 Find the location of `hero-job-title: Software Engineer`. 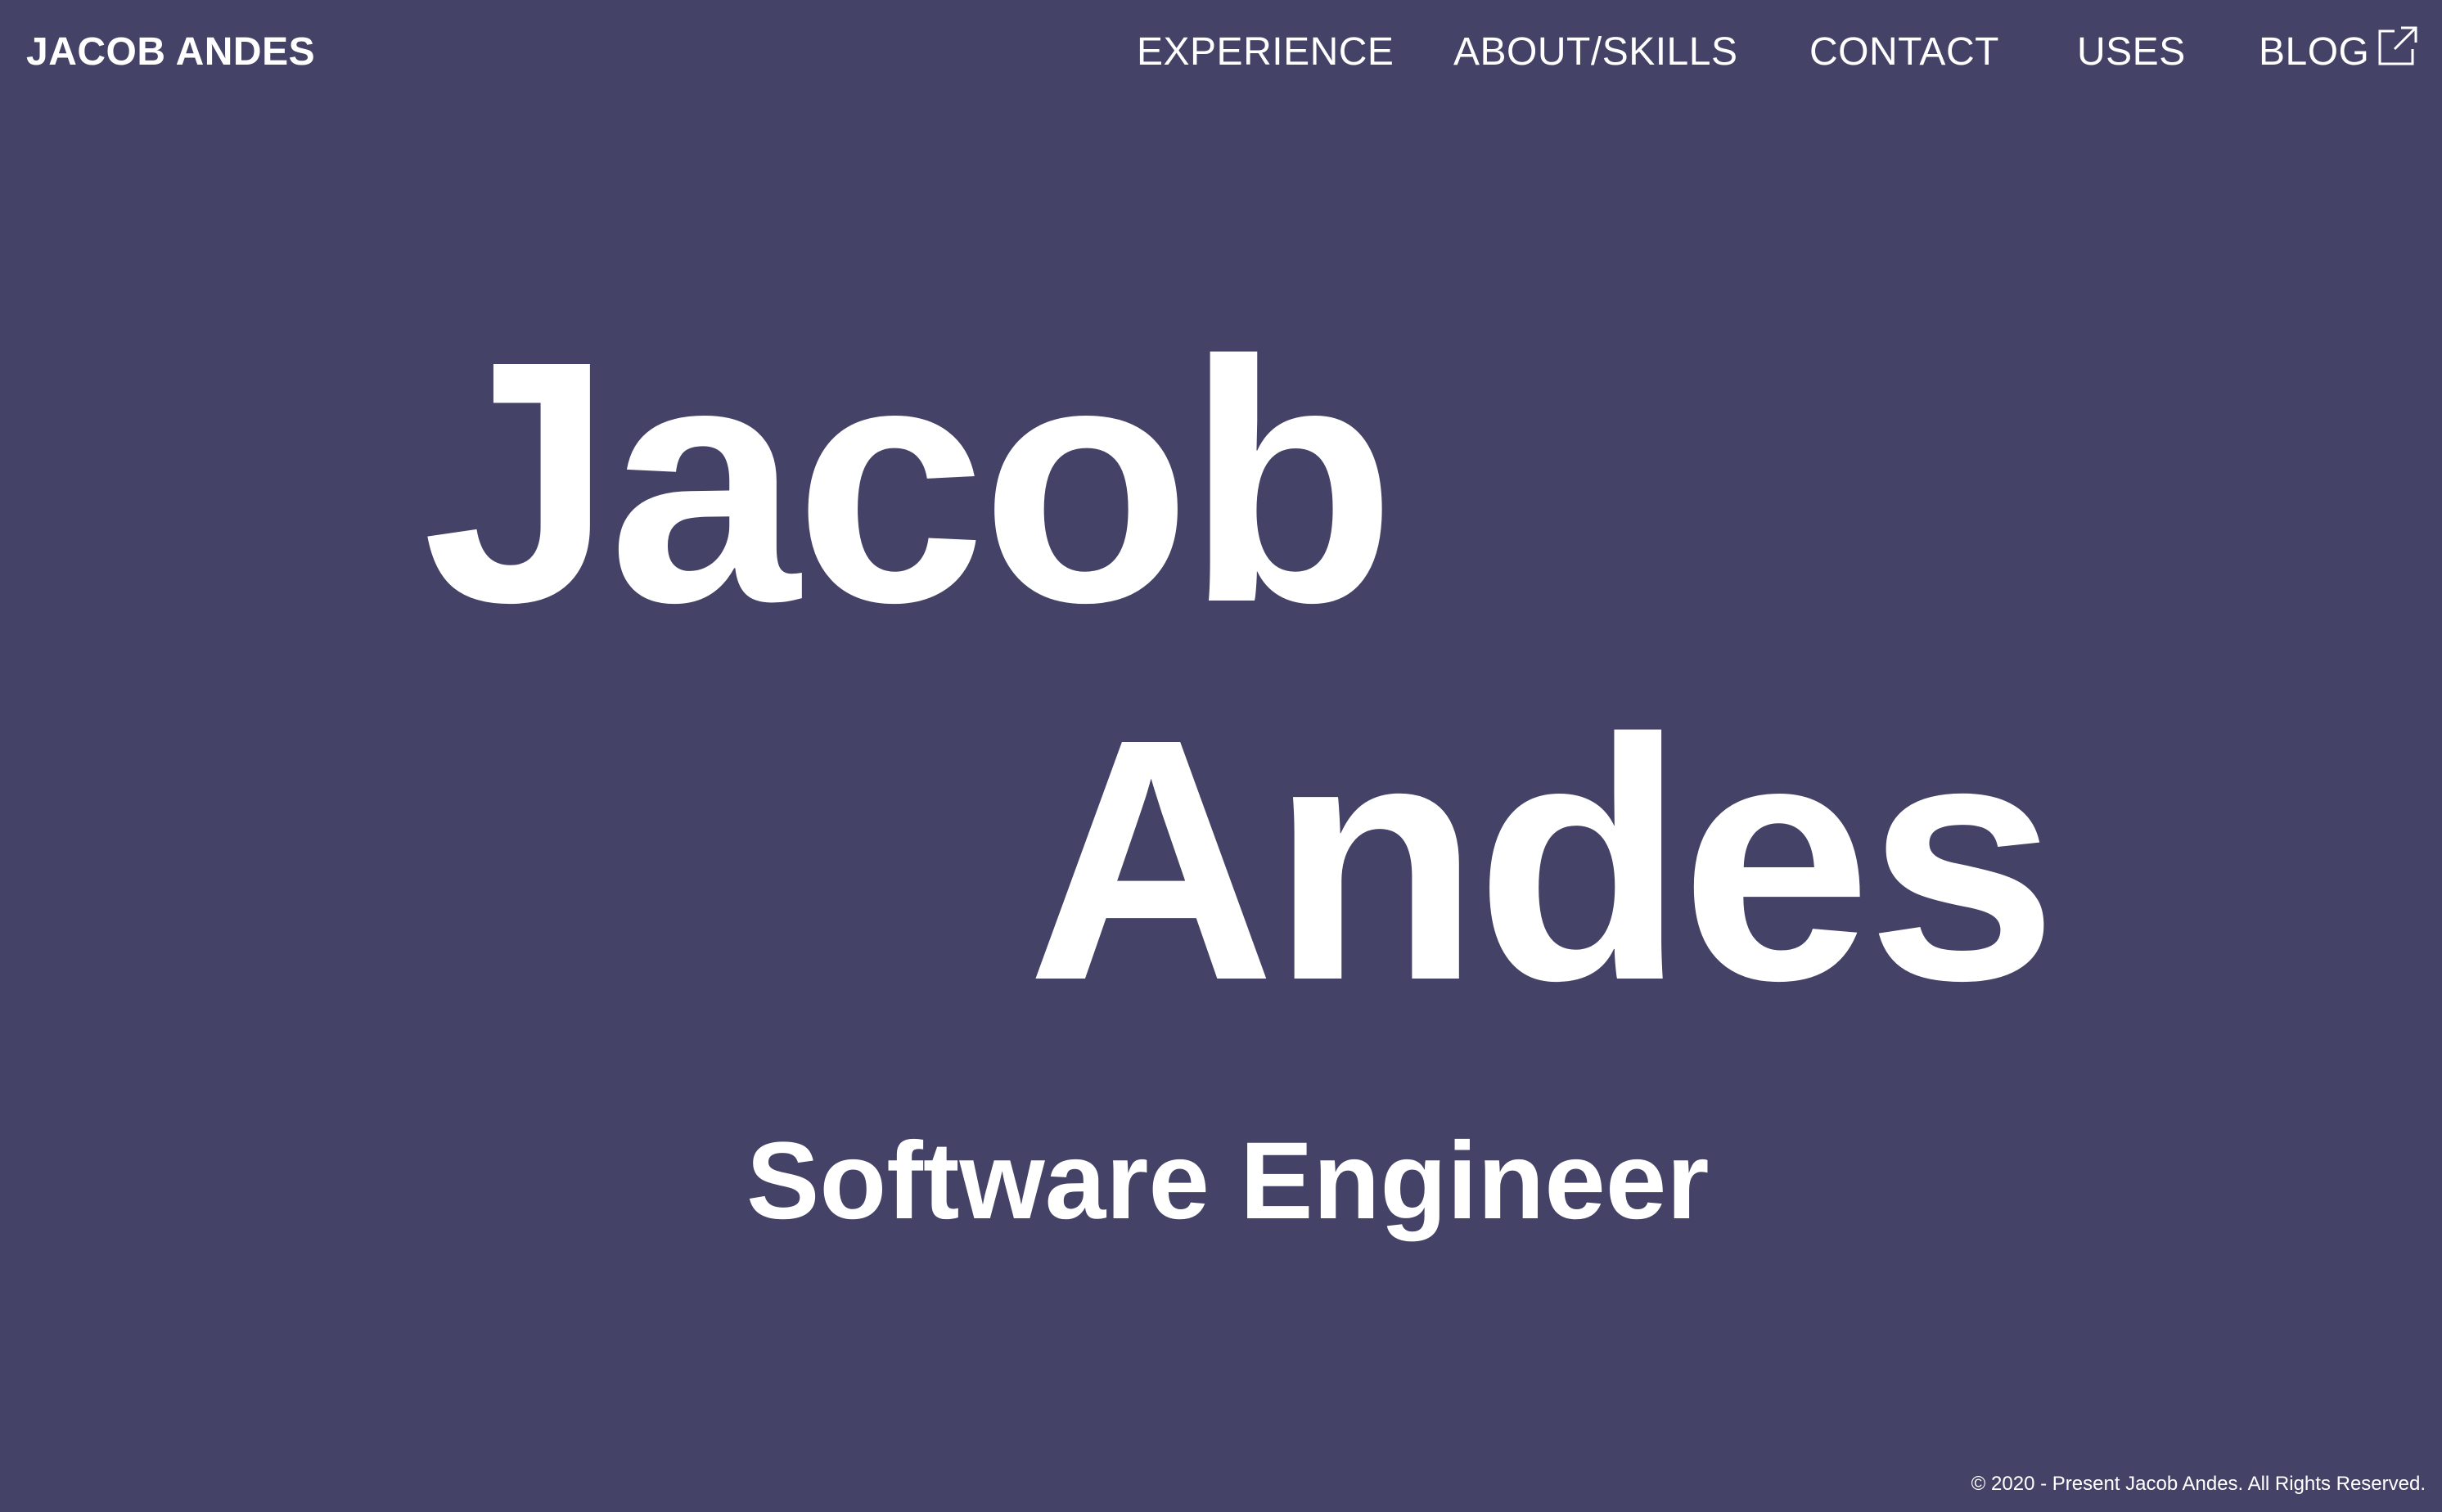

hero-job-title: Software Engineer is located at coordinates (1228, 1181).